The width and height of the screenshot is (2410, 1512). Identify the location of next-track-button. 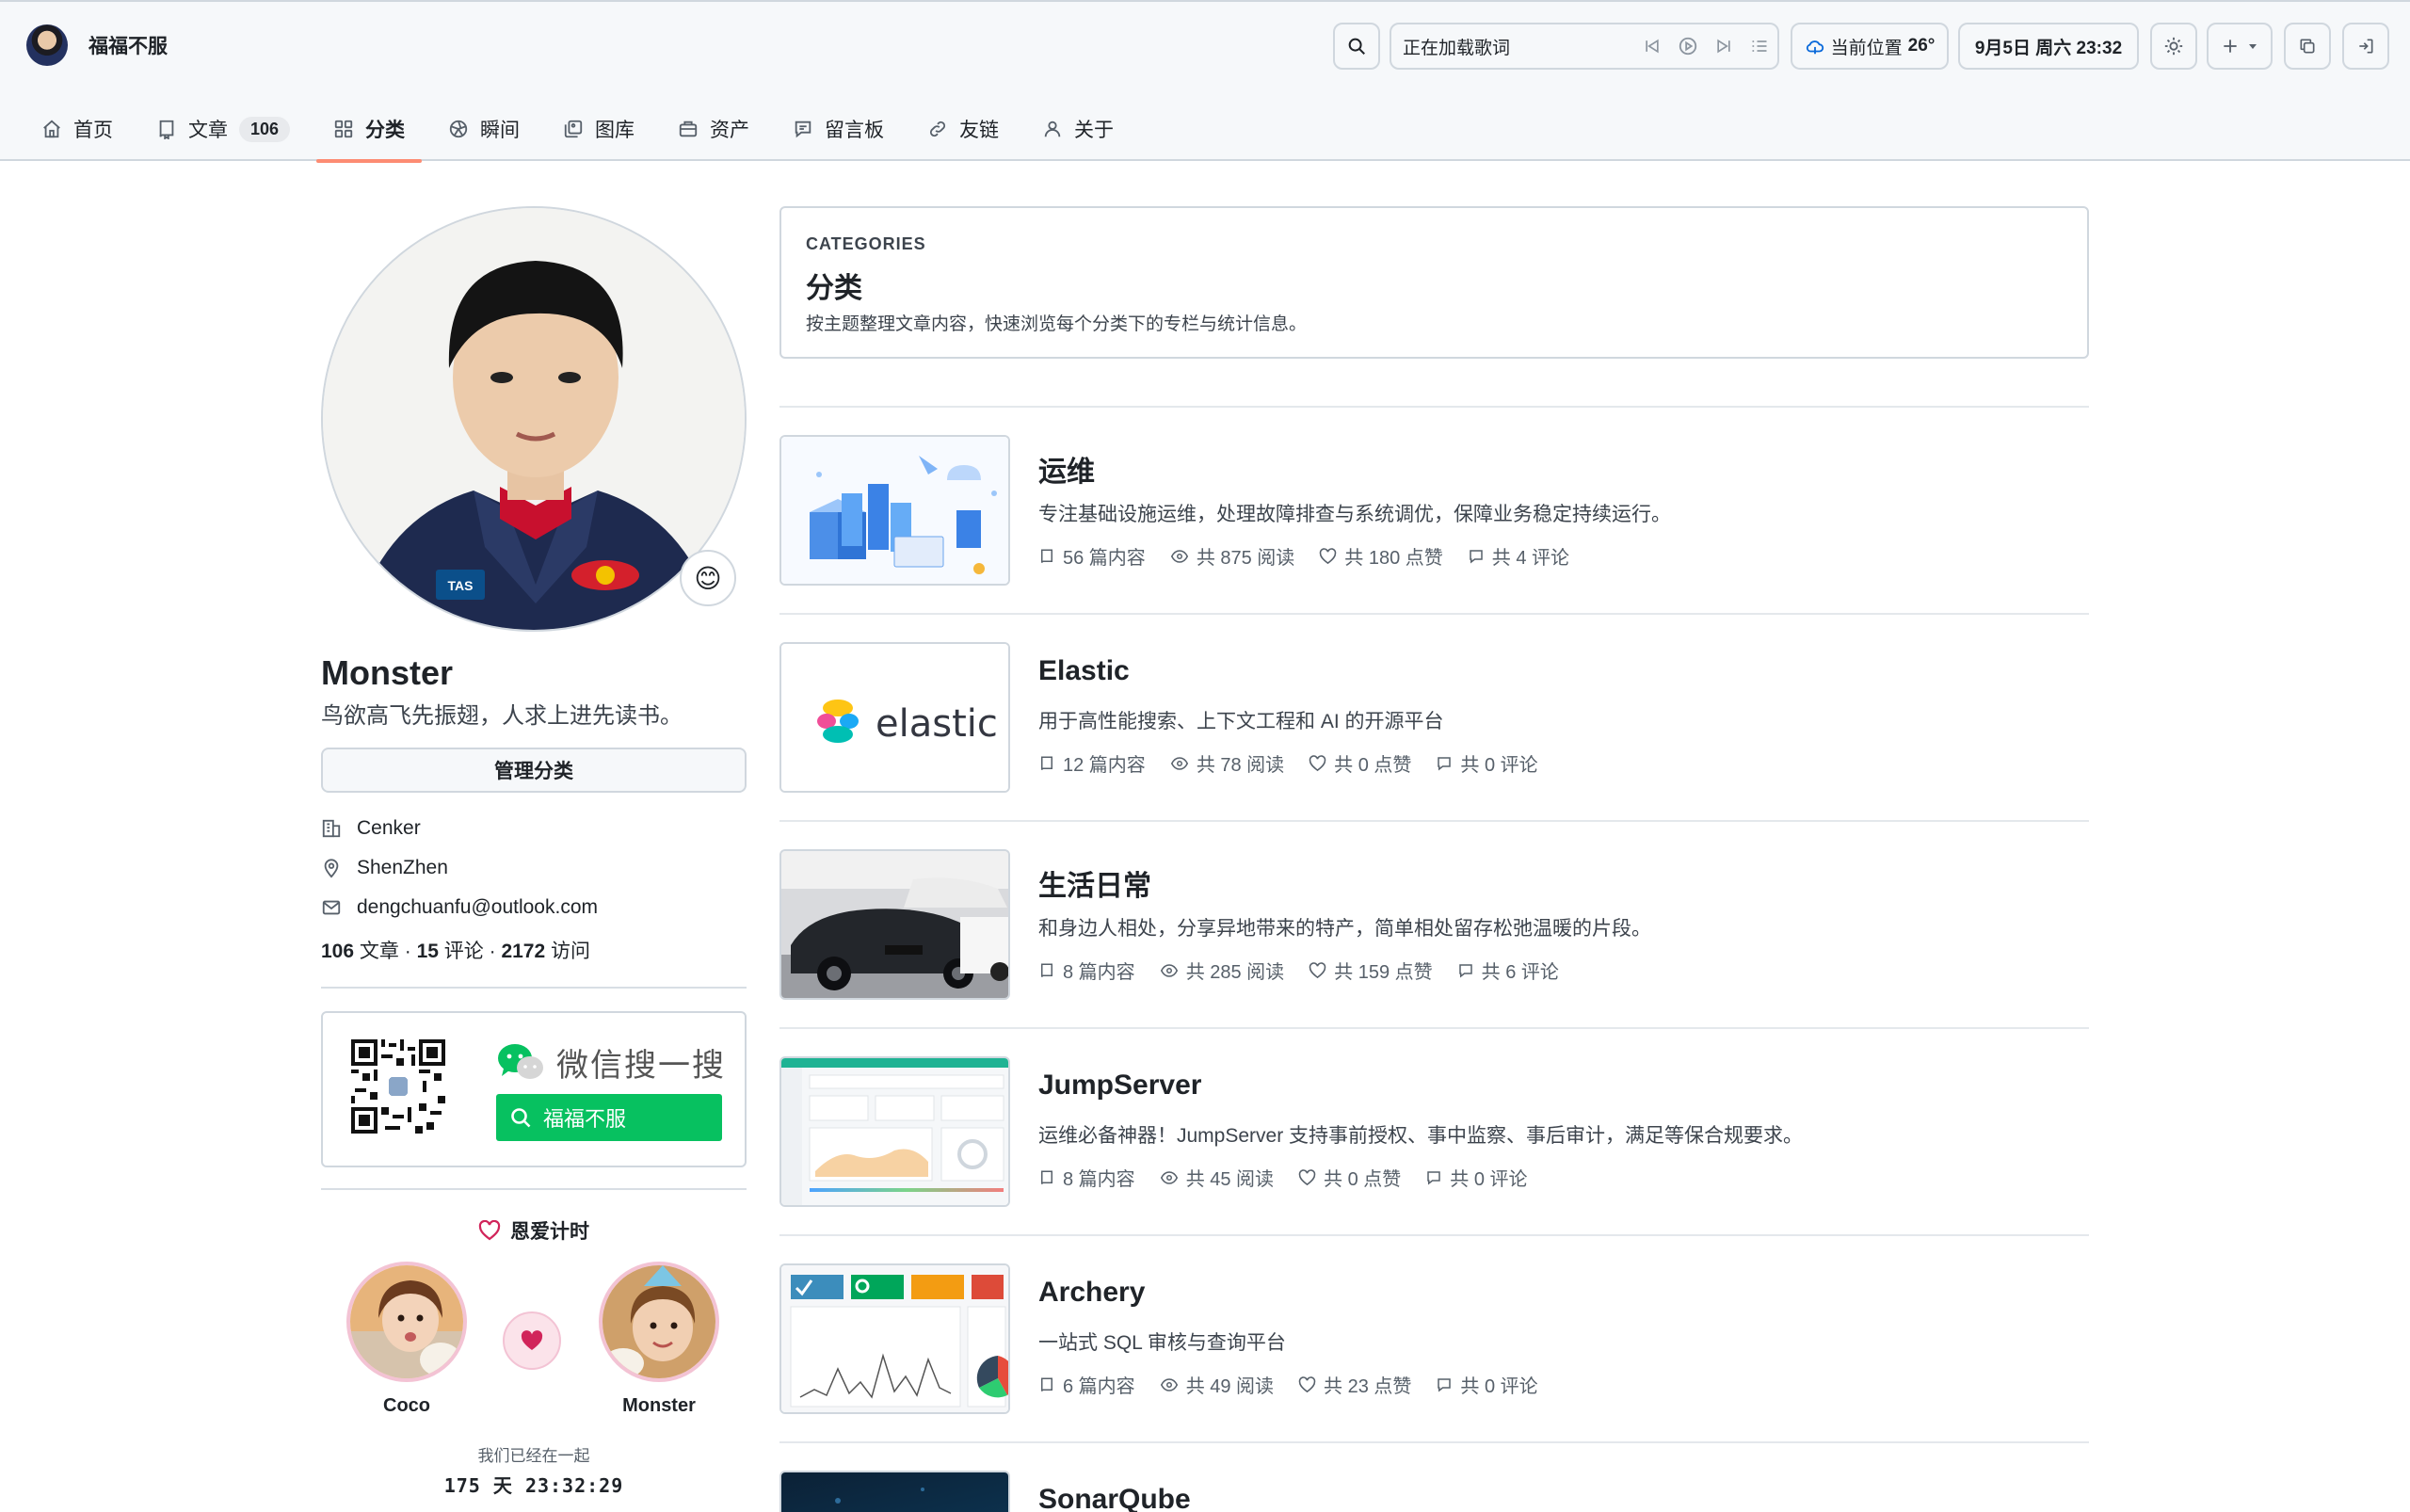
(1724, 46).